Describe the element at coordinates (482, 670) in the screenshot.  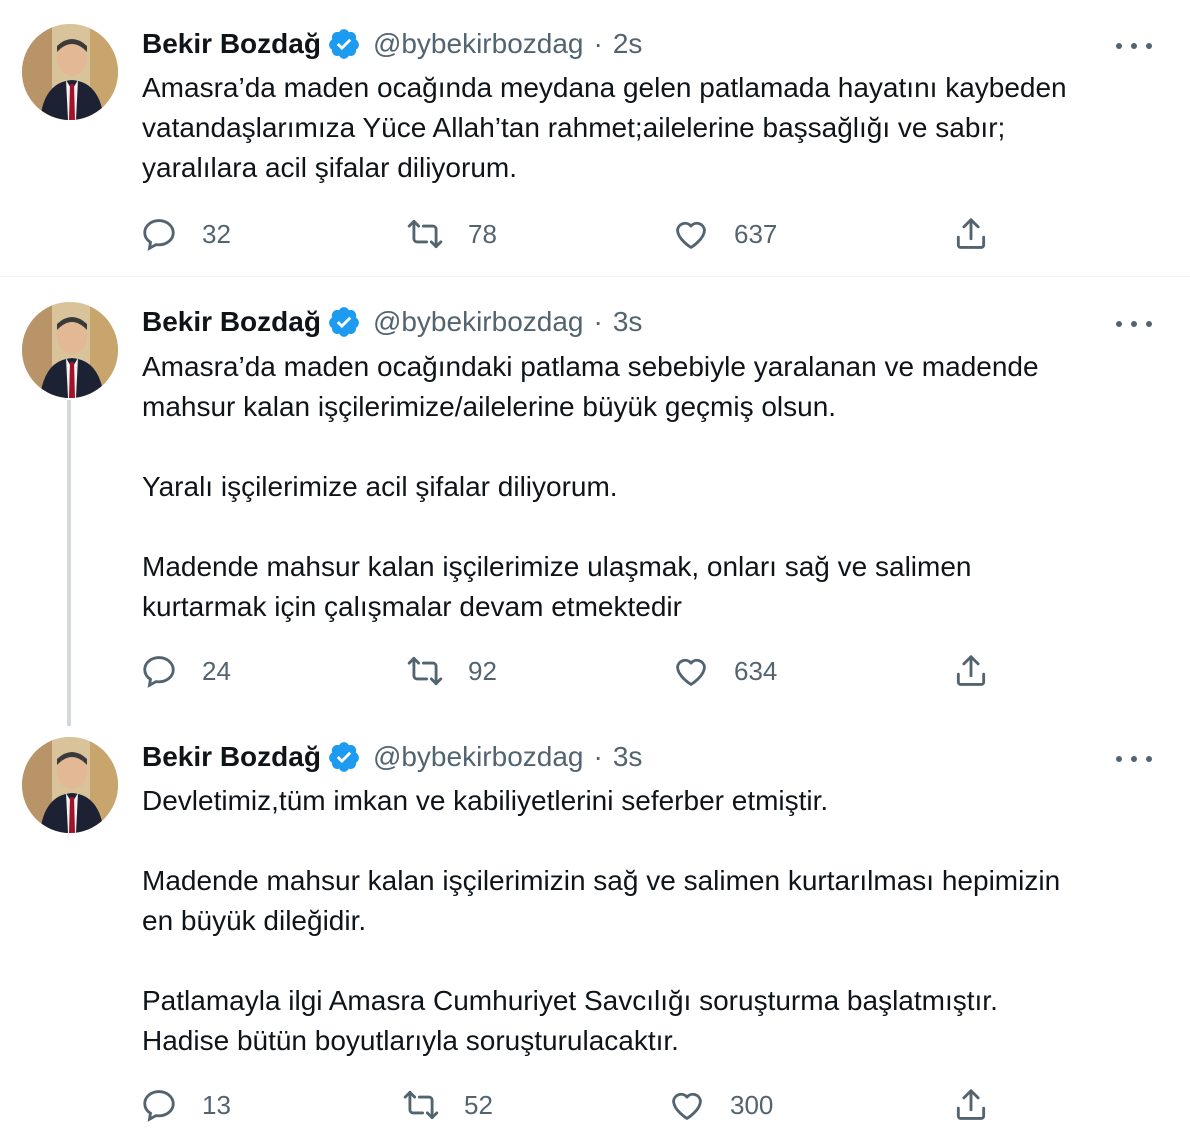
I see `retweet-count: 92` at that location.